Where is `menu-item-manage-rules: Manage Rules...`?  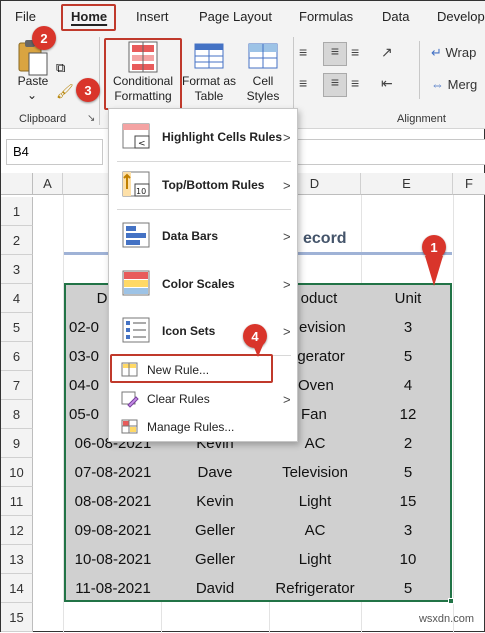 menu-item-manage-rules: Manage Rules... is located at coordinates (203, 427).